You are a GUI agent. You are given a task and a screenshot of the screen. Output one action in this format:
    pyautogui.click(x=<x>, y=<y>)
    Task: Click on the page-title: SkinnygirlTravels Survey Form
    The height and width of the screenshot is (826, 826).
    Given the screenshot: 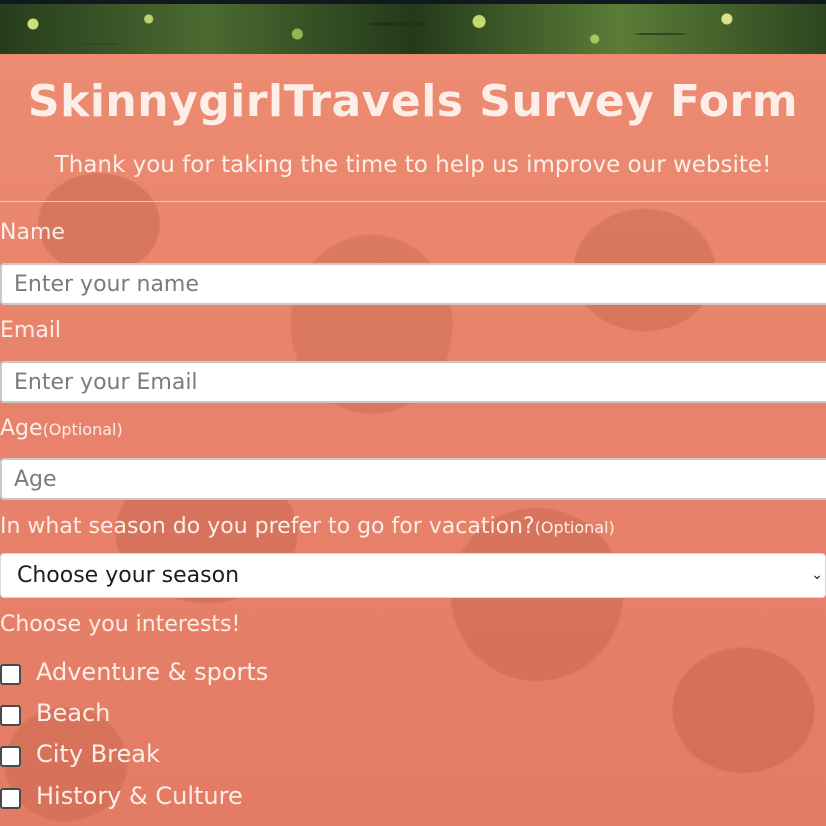 What is the action you would take?
    pyautogui.click(x=413, y=101)
    